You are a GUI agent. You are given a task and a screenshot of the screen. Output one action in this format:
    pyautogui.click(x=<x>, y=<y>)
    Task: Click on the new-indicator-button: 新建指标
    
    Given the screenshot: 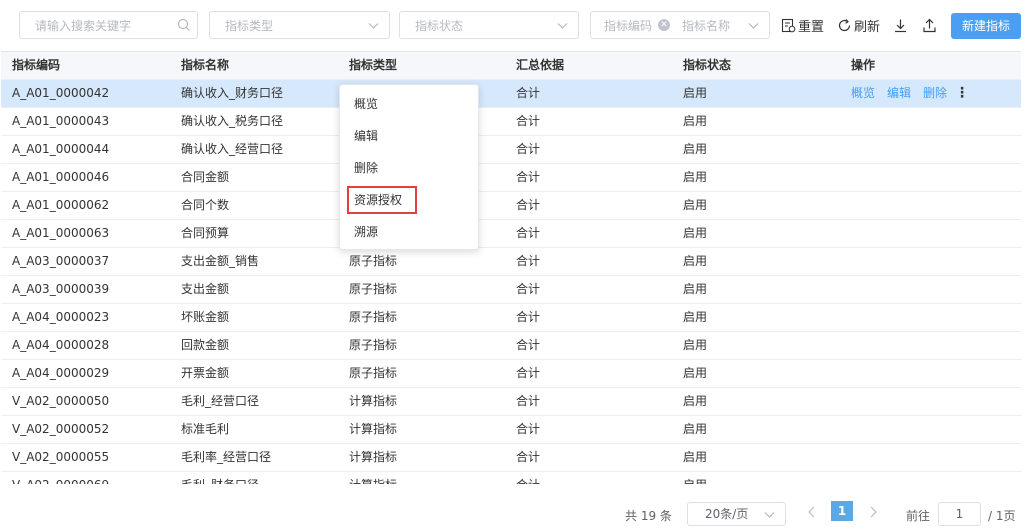 What is the action you would take?
    pyautogui.click(x=986, y=26)
    